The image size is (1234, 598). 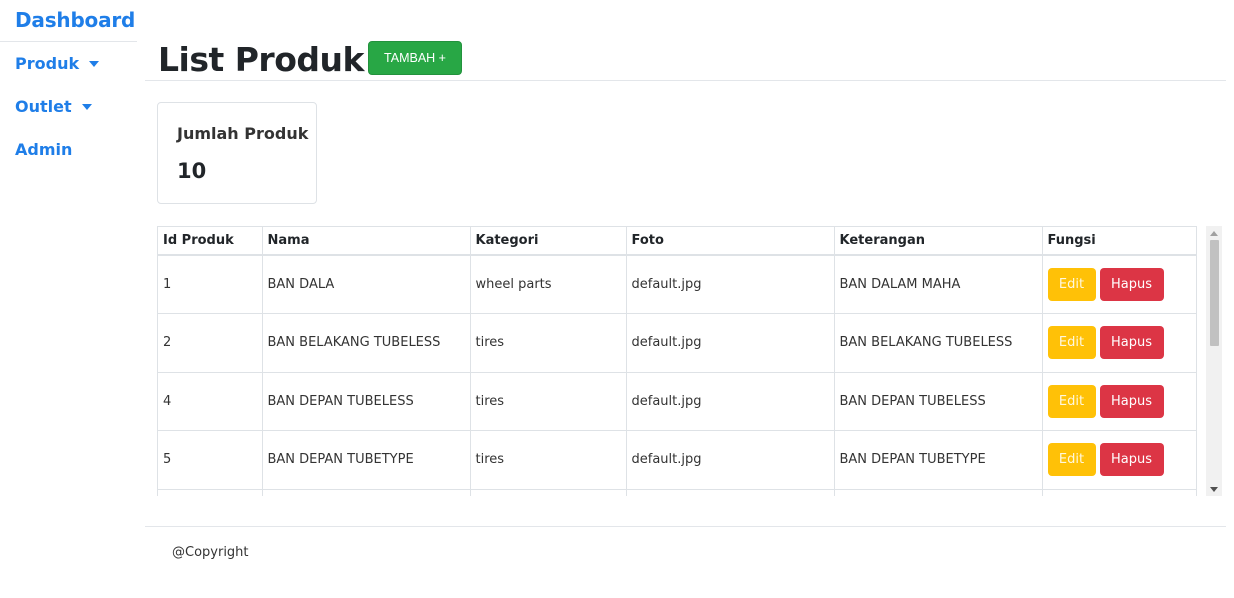 I want to click on sidebar-item-label: Produk, so click(x=47, y=63).